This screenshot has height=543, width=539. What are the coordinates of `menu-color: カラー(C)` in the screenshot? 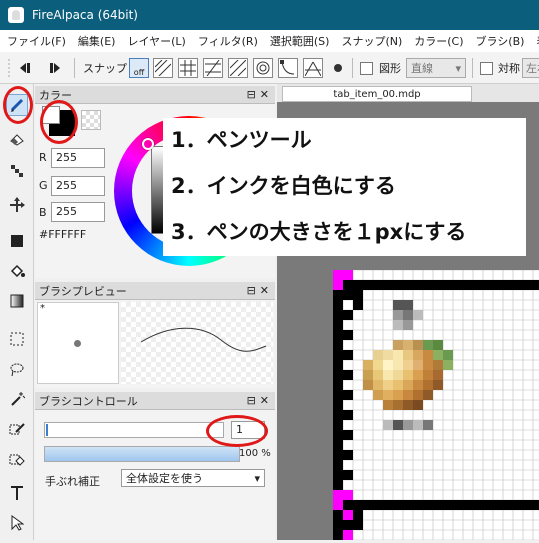 It's located at (437, 41).